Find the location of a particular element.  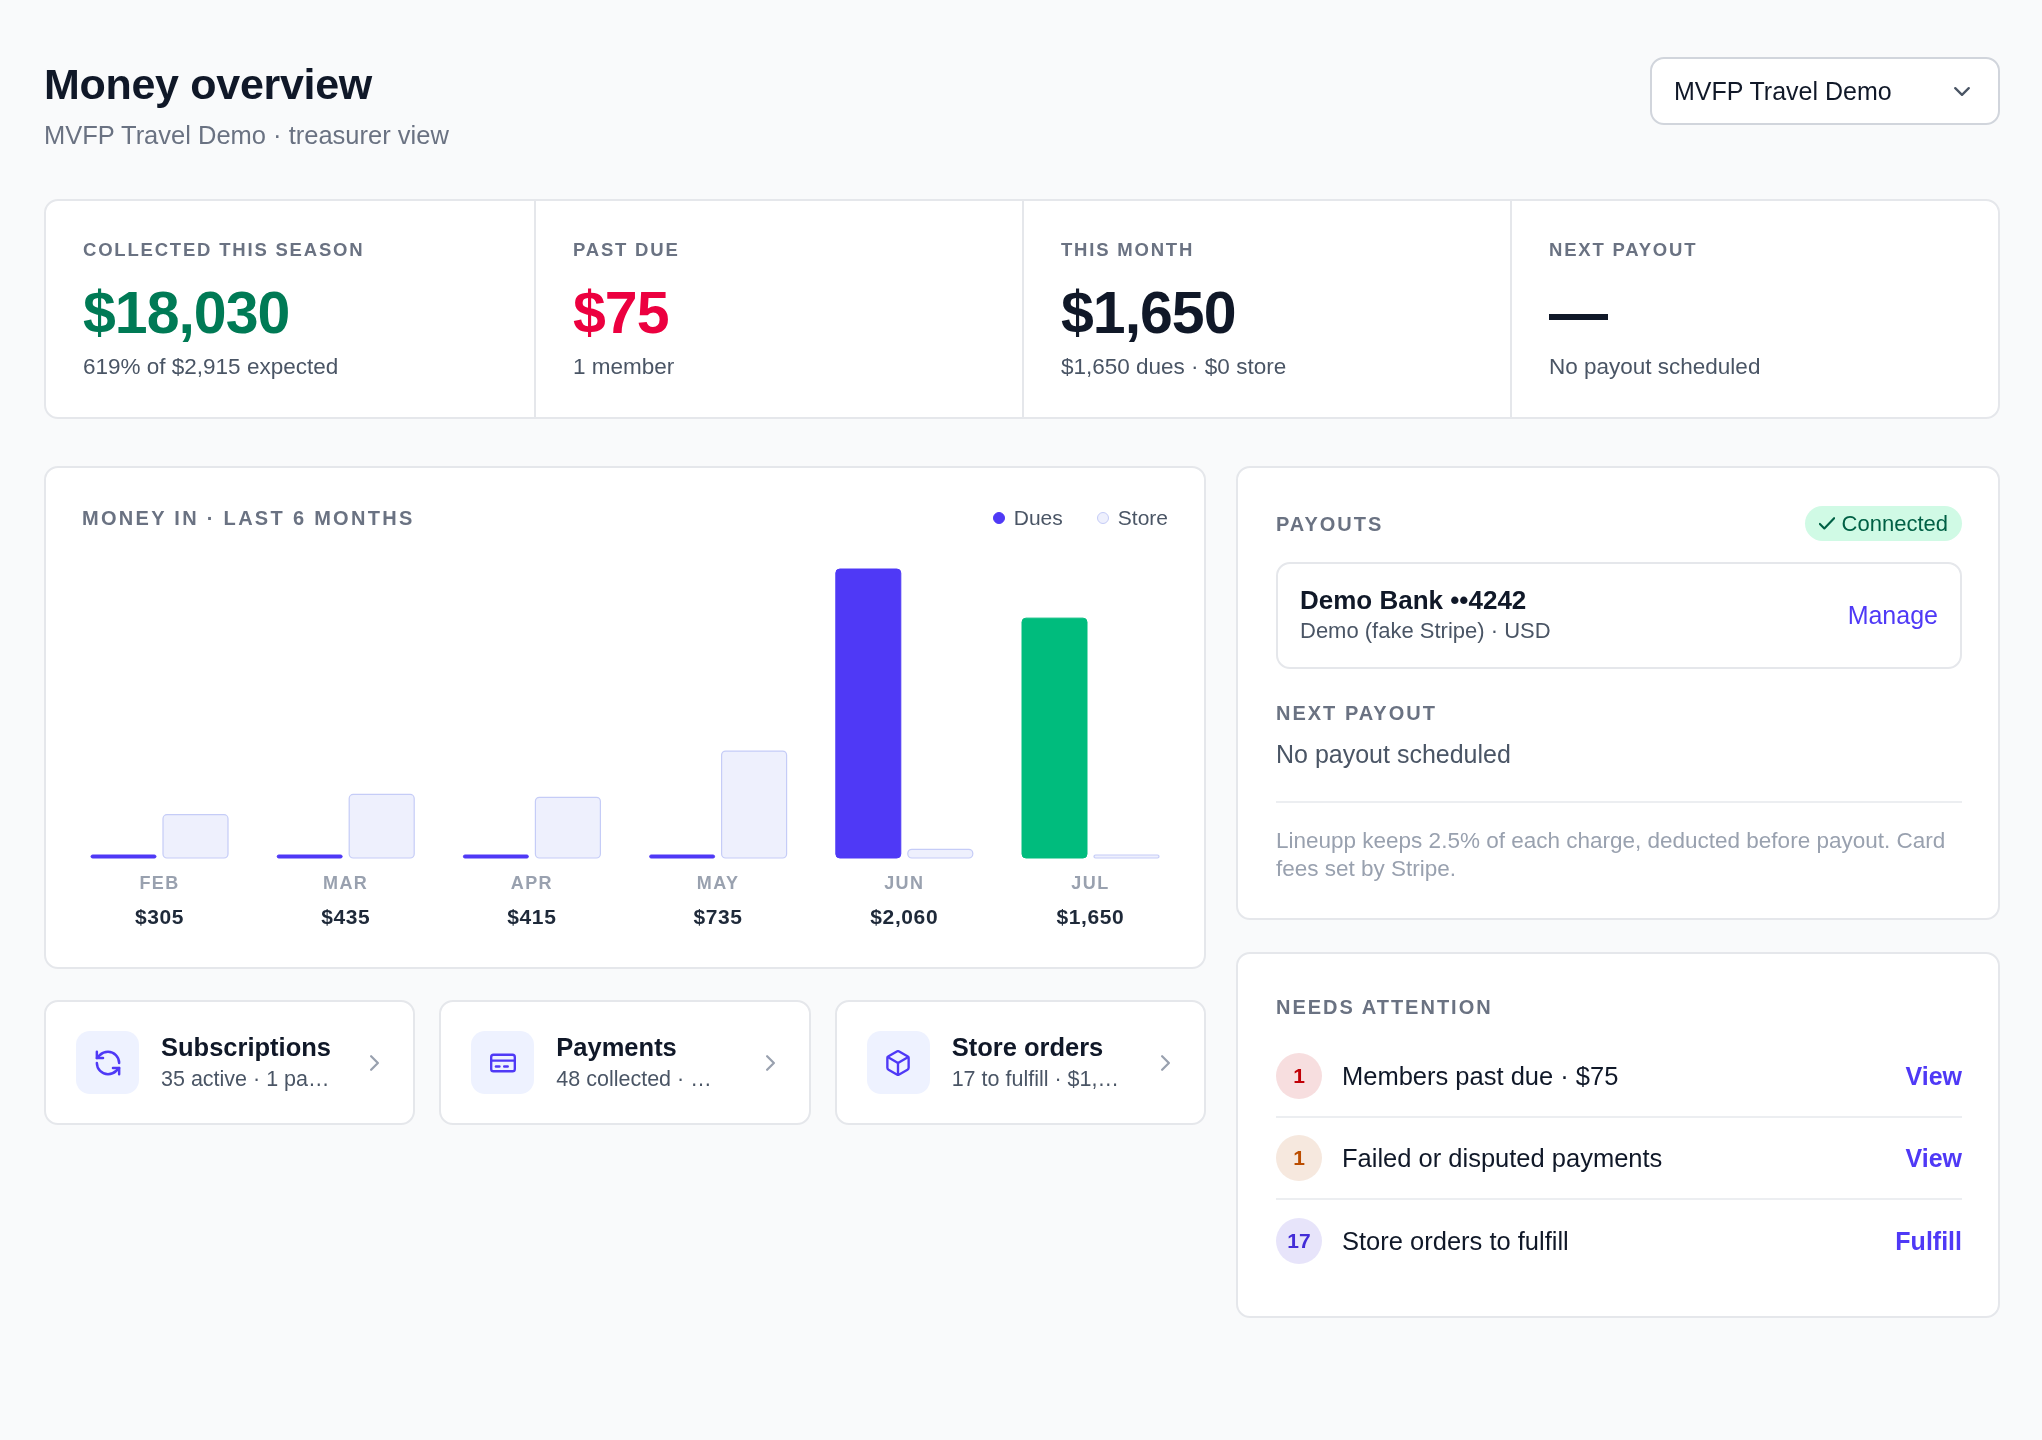

data-label: $2,060 is located at coordinates (904, 917).